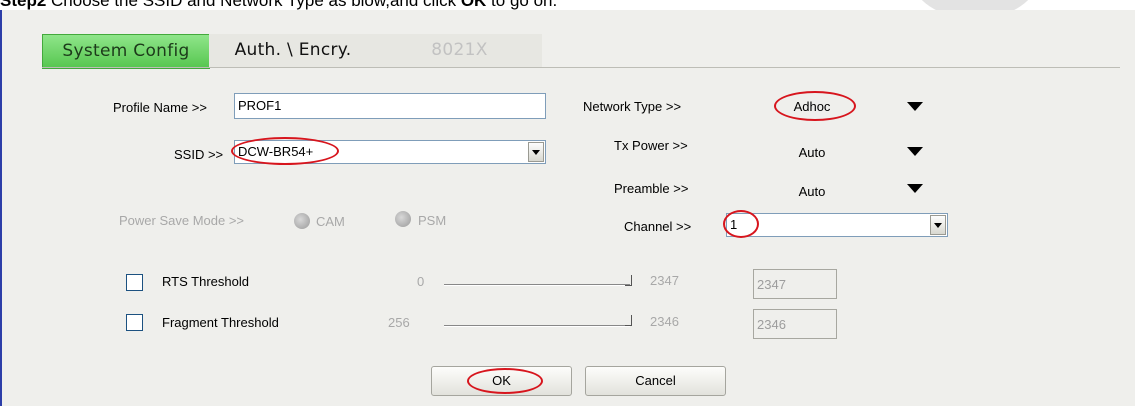 The height and width of the screenshot is (406, 1135). Describe the element at coordinates (628, 320) in the screenshot. I see `fragment-slider-thumb` at that location.